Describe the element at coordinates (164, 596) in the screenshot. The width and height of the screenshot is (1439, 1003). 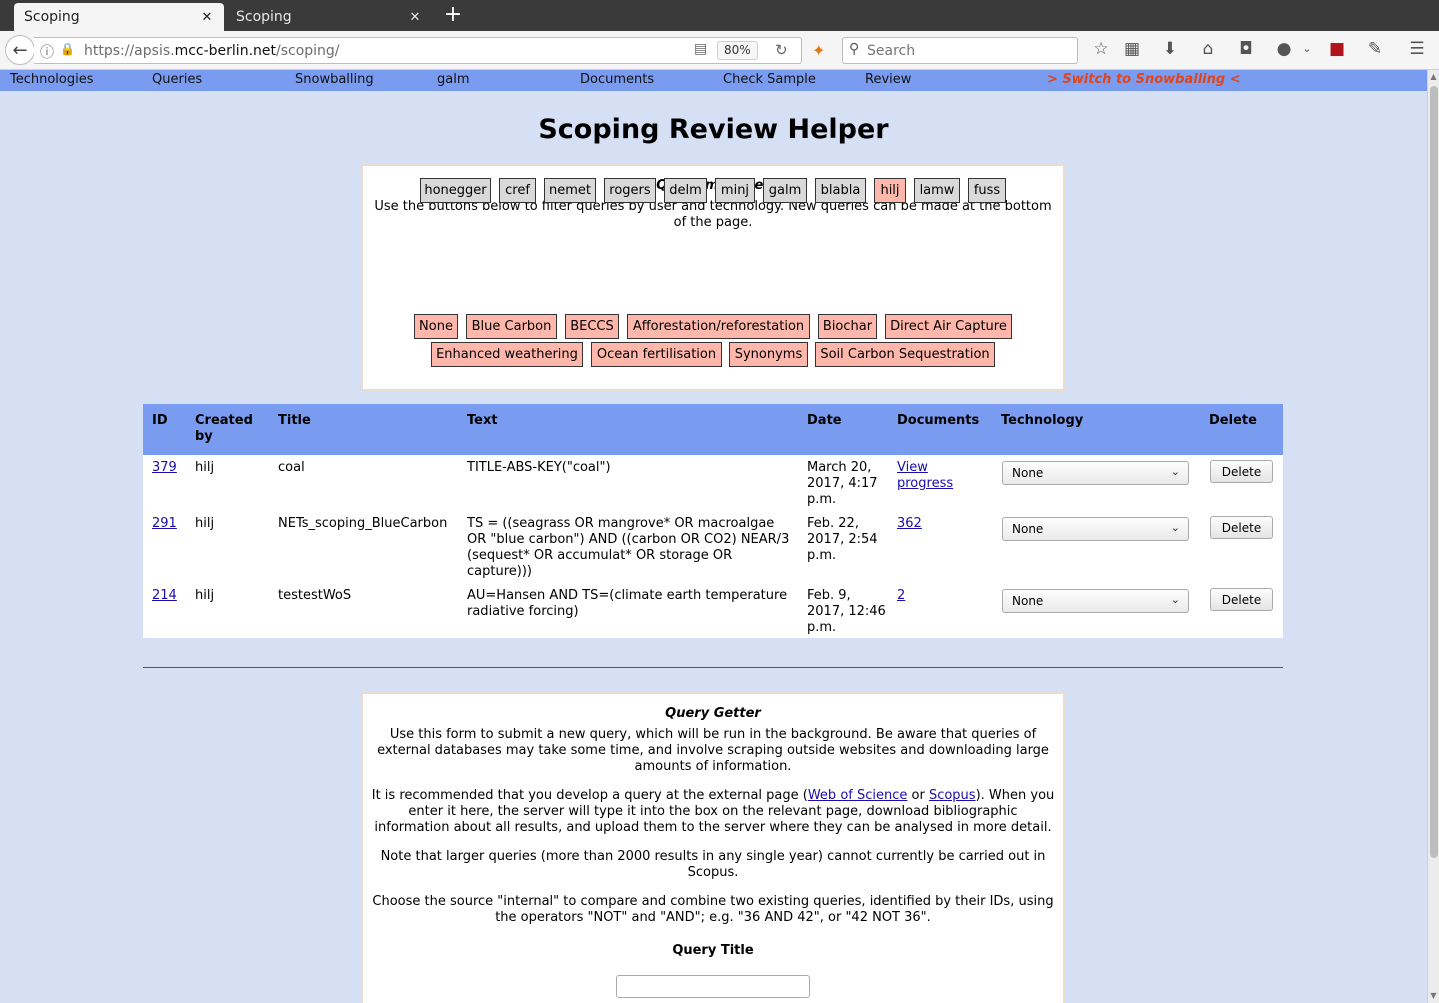
I see `row-id-link: 214` at that location.